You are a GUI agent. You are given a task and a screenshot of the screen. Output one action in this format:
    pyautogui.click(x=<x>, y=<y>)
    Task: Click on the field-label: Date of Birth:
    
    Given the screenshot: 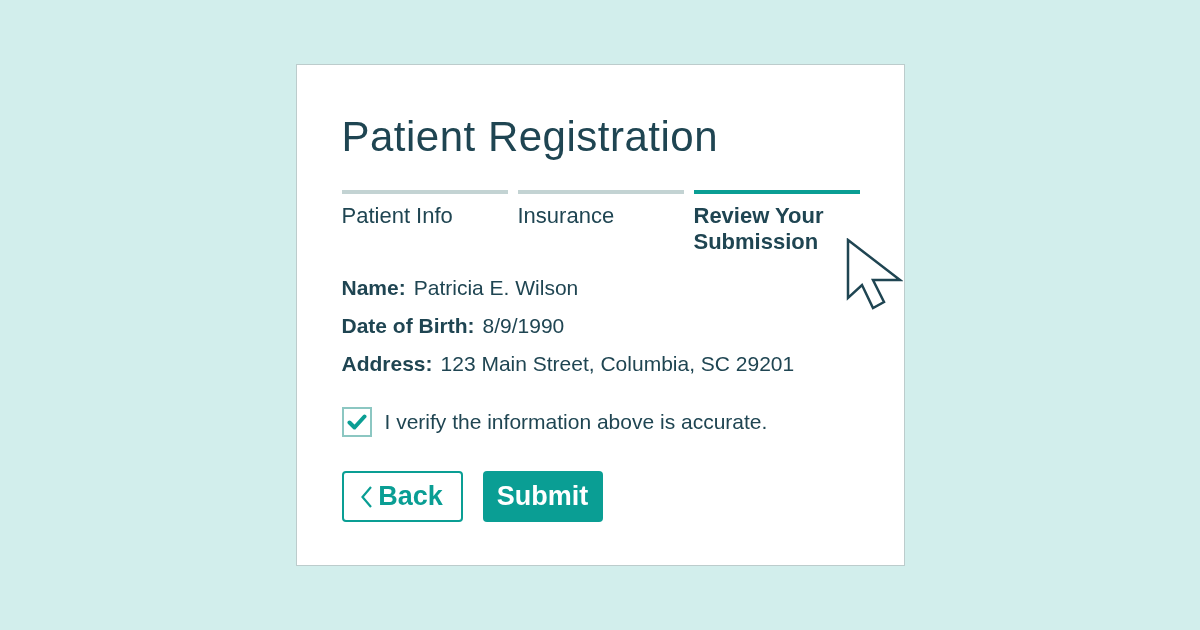 What is the action you would take?
    pyautogui.click(x=408, y=326)
    